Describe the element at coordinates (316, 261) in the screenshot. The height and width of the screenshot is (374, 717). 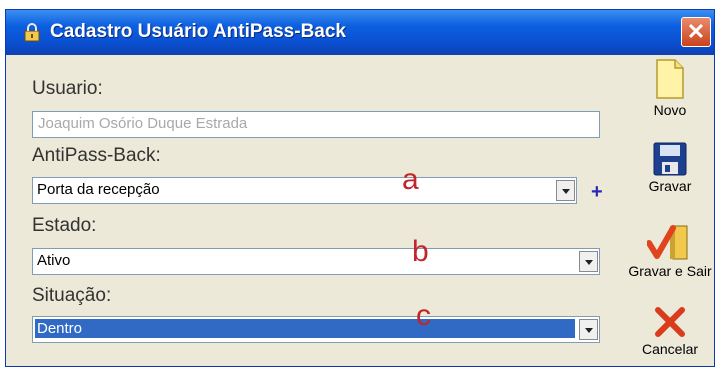
I see `estado-select: Ativo` at that location.